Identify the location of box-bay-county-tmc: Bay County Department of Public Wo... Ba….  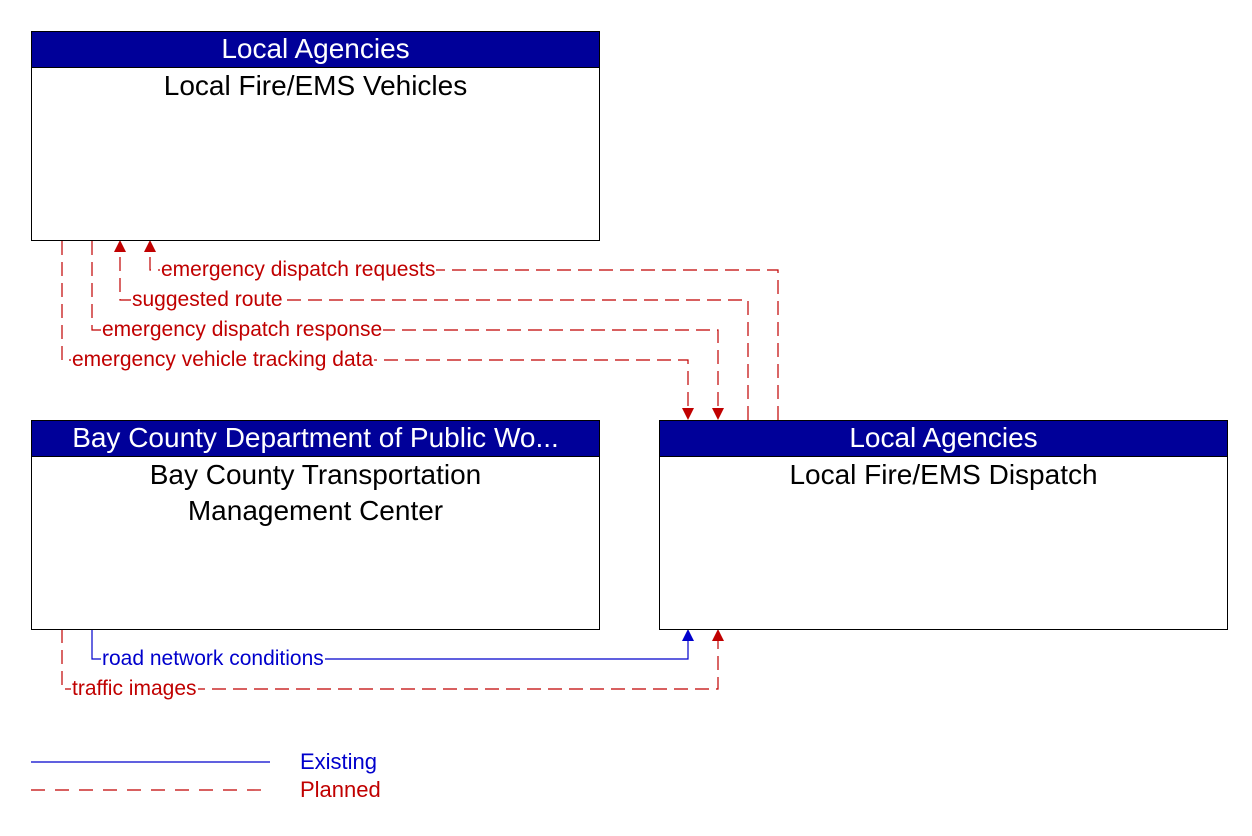
(315, 525).